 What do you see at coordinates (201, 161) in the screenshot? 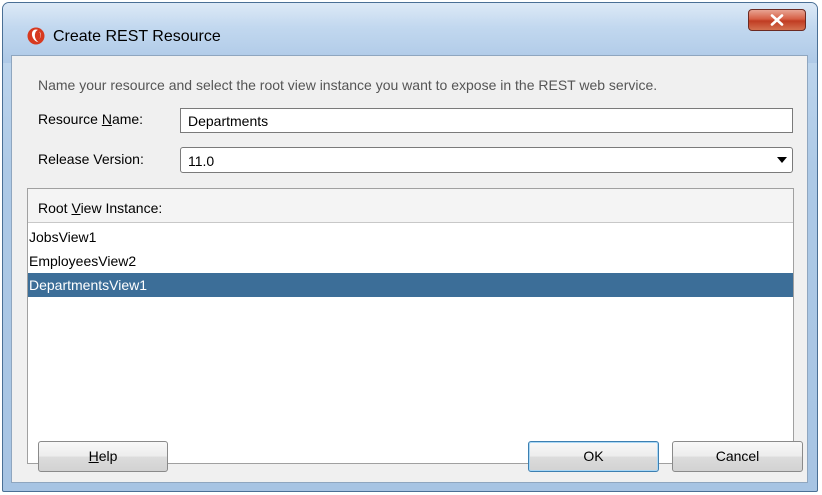
I see `release-version-value: 11.0` at bounding box center [201, 161].